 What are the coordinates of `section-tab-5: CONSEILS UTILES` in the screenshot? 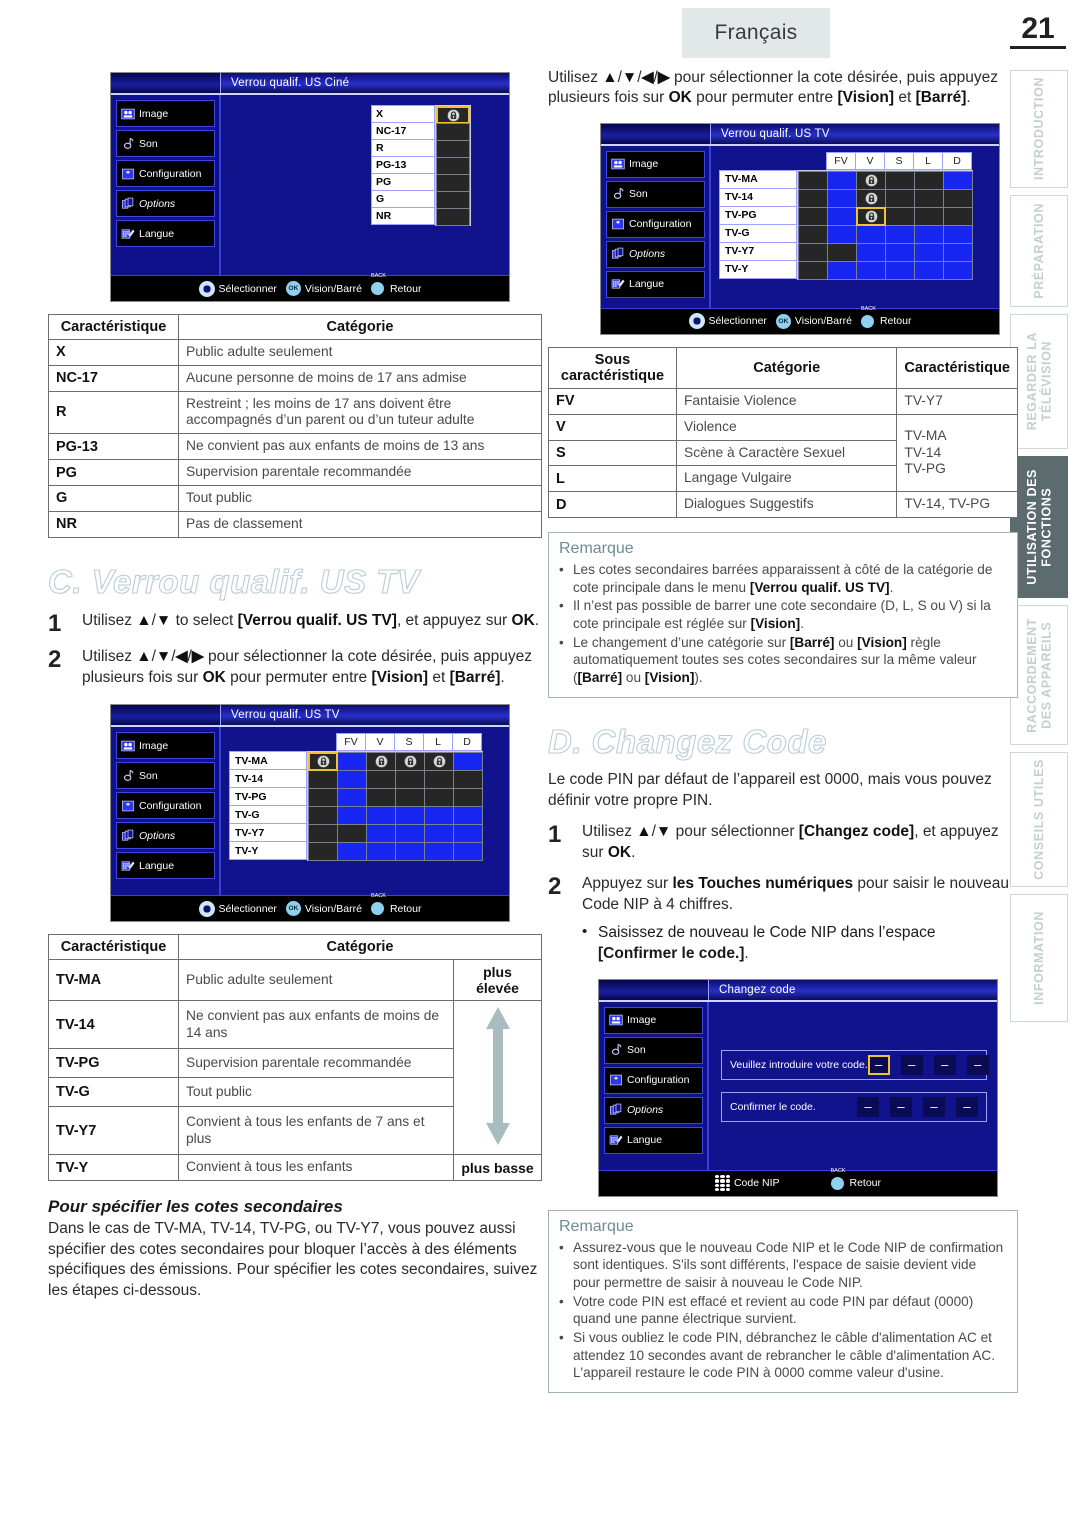 It's located at (1039, 819).